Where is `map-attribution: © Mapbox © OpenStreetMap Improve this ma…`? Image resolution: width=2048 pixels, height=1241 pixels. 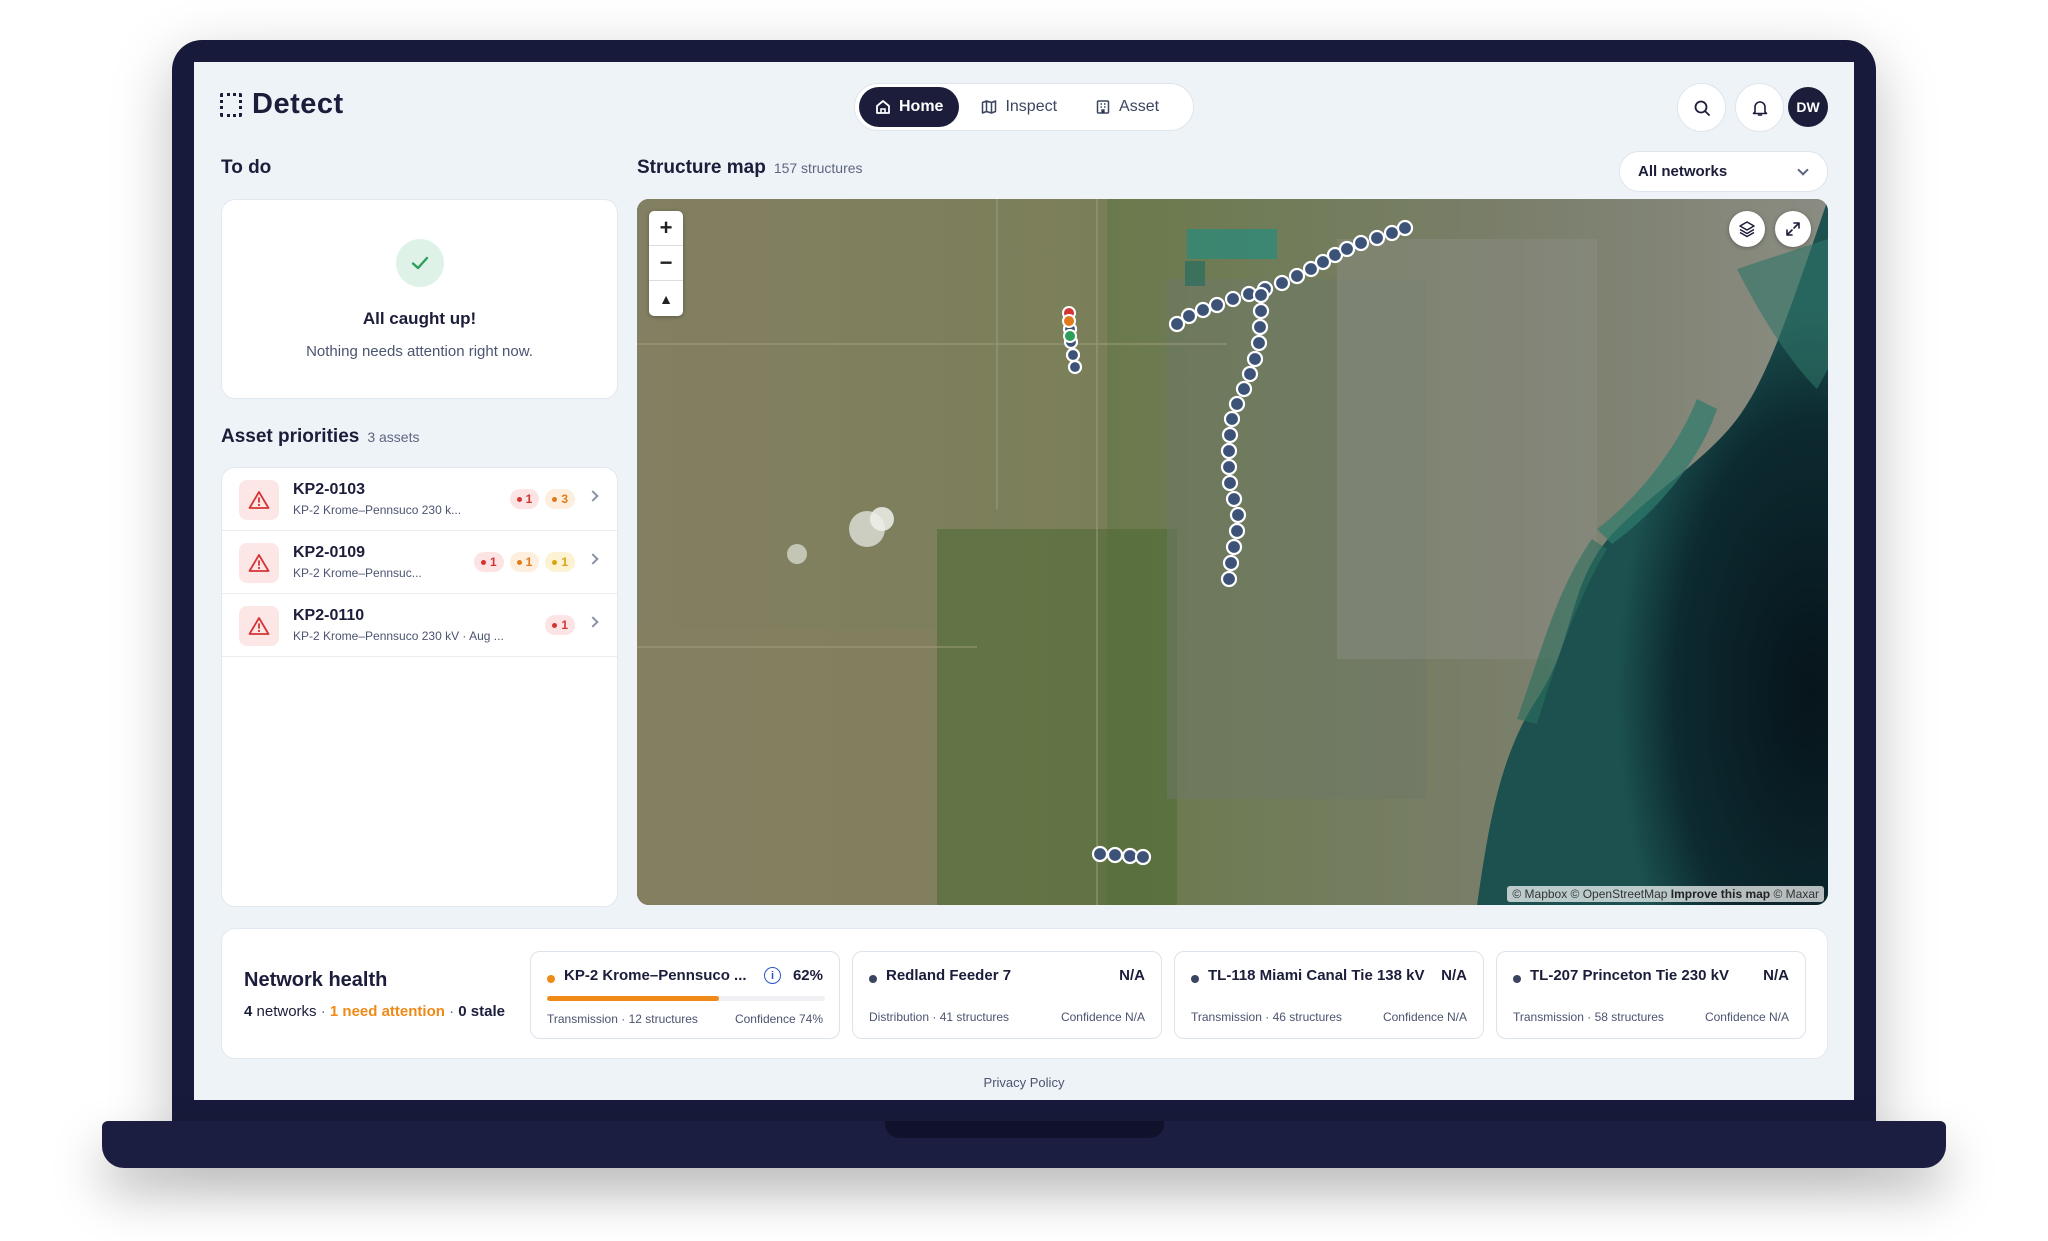
map-attribution: © Mapbox © OpenStreetMap Improve this ma… is located at coordinates (1665, 894).